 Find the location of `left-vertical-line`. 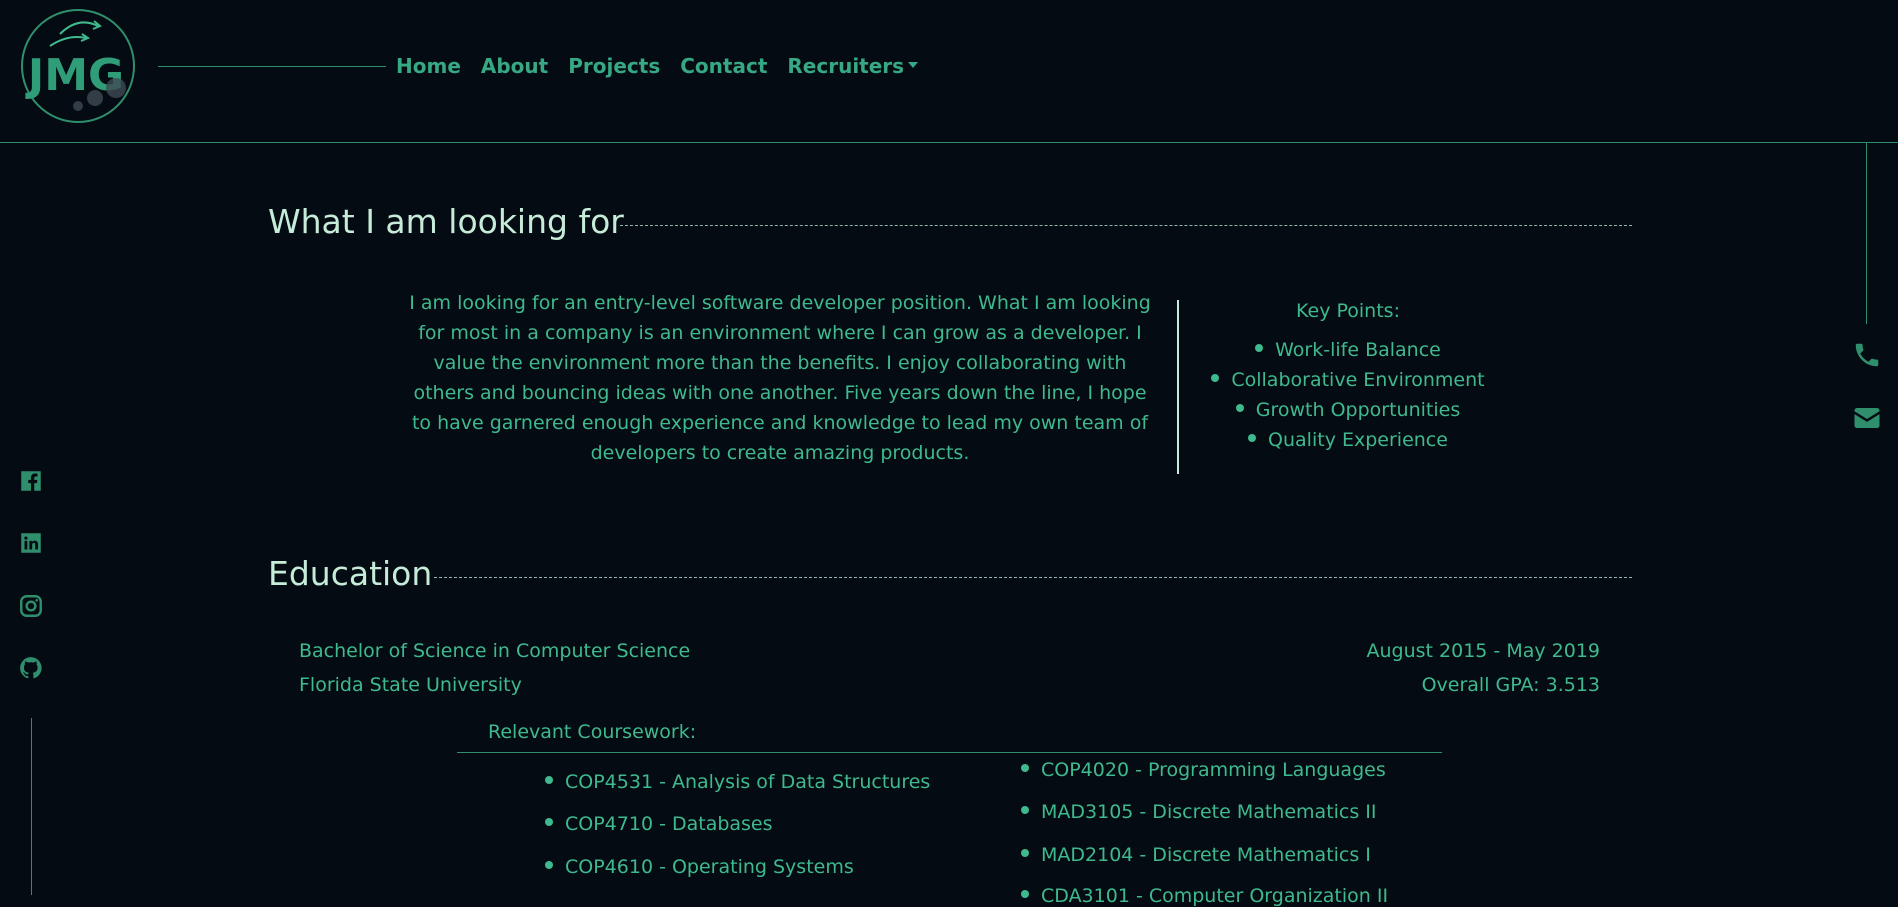

left-vertical-line is located at coordinates (31, 806).